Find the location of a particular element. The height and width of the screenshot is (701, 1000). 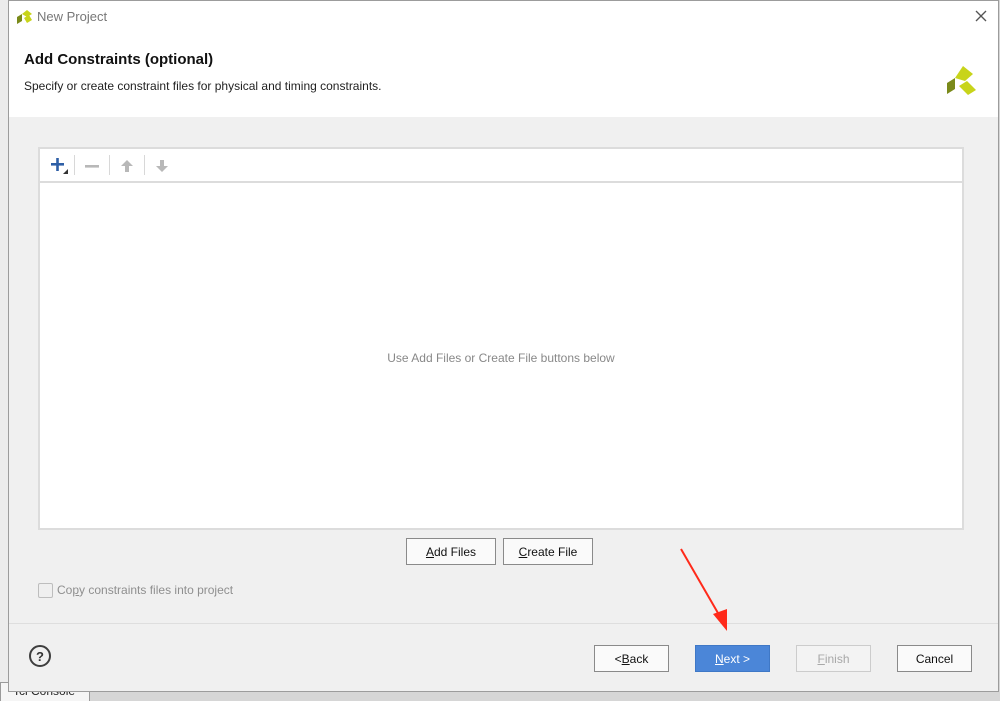

add-button is located at coordinates (58, 166).